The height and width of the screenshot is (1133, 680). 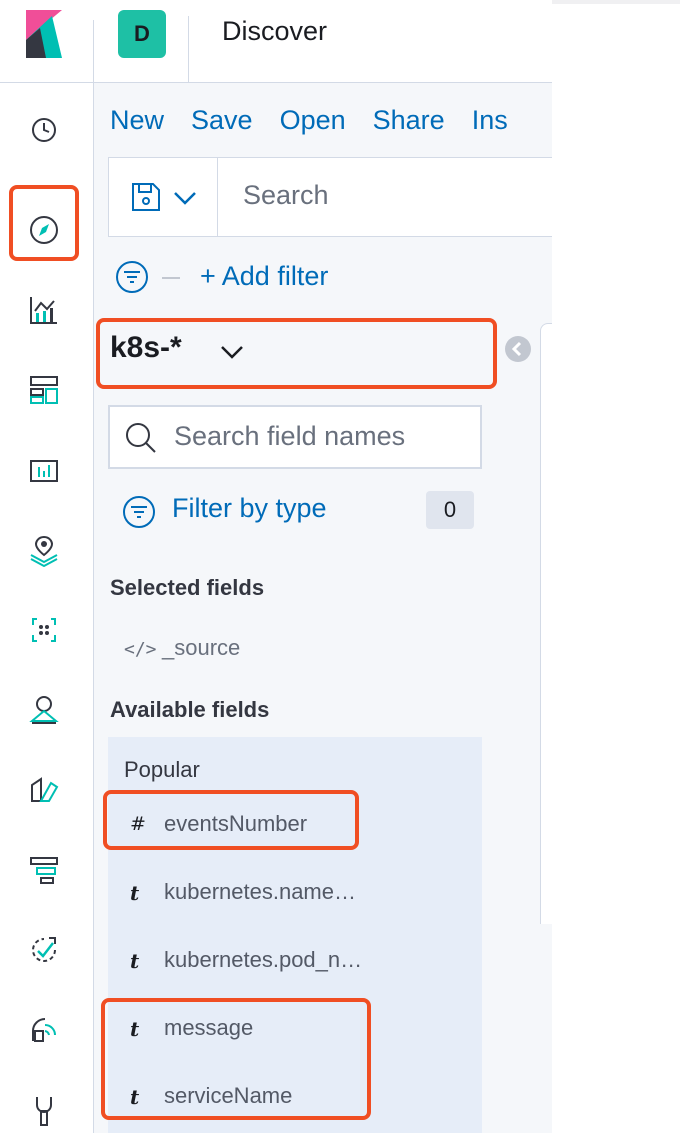 I want to click on collapse-sidebar-icon, so click(x=518, y=349).